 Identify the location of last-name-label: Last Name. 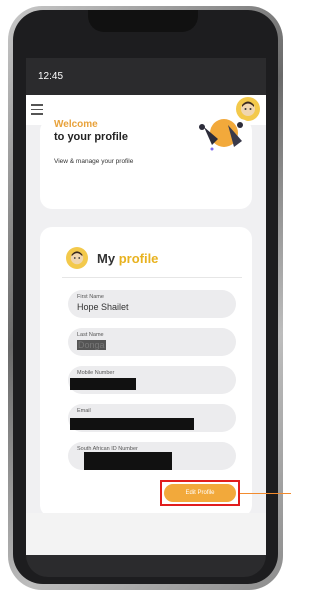
(90, 335).